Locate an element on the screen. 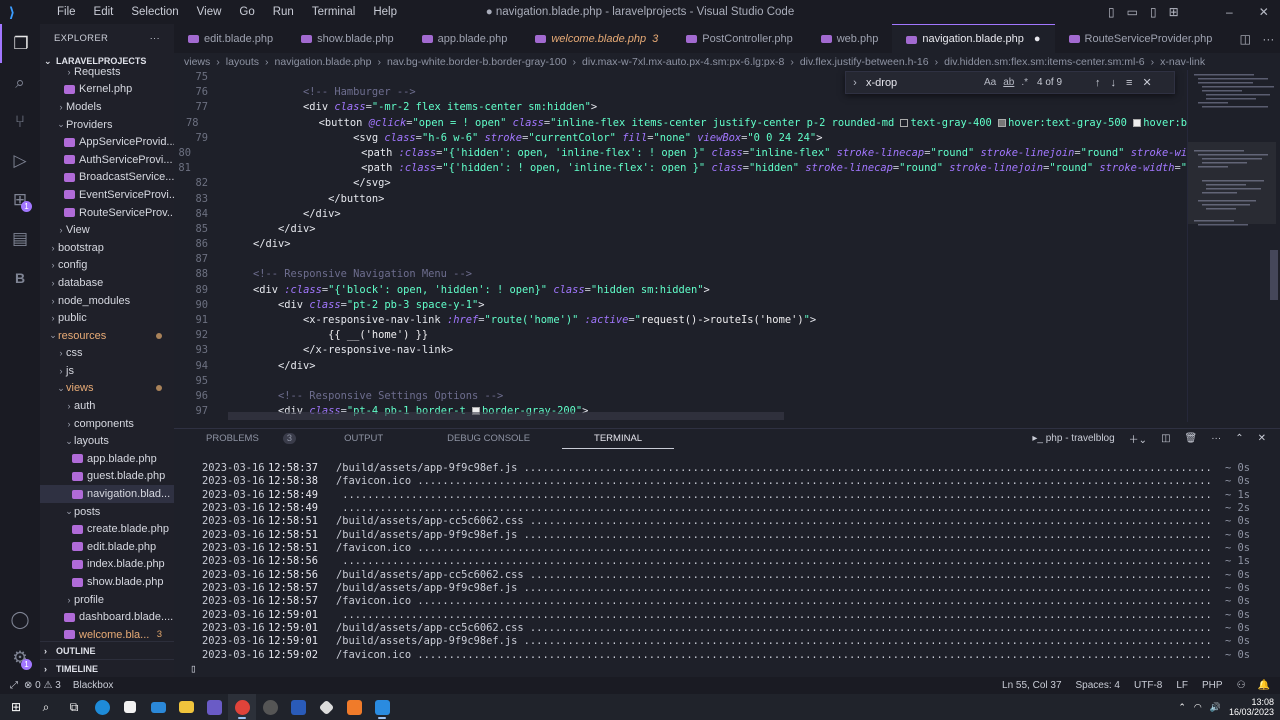 This screenshot has width=1280, height=720. end-of-line: LF is located at coordinates (1182, 685).